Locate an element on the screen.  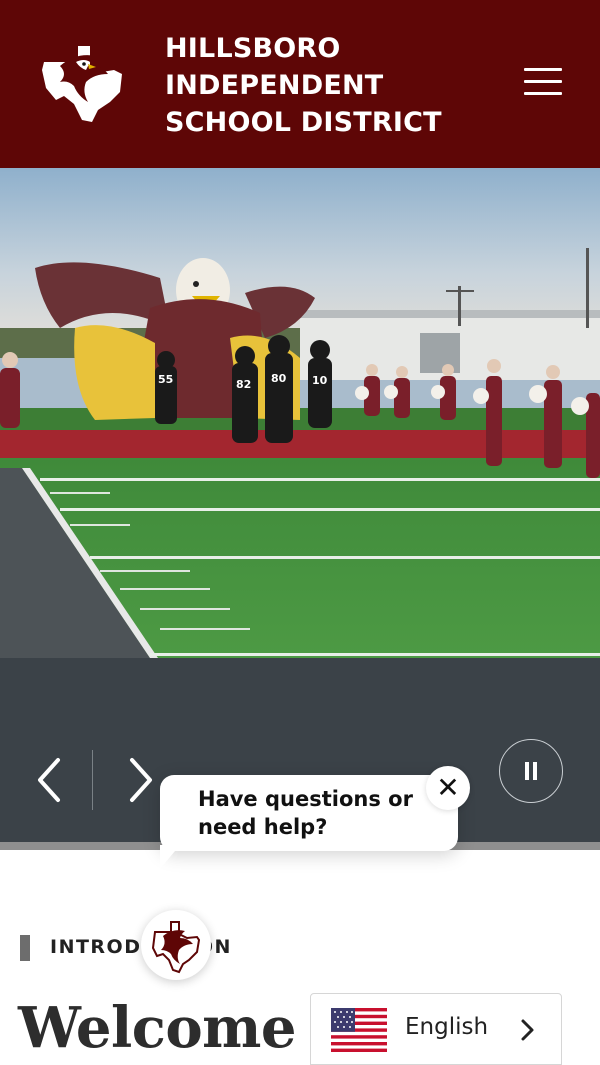
eagle-logo-icon is located at coordinates (83, 83).